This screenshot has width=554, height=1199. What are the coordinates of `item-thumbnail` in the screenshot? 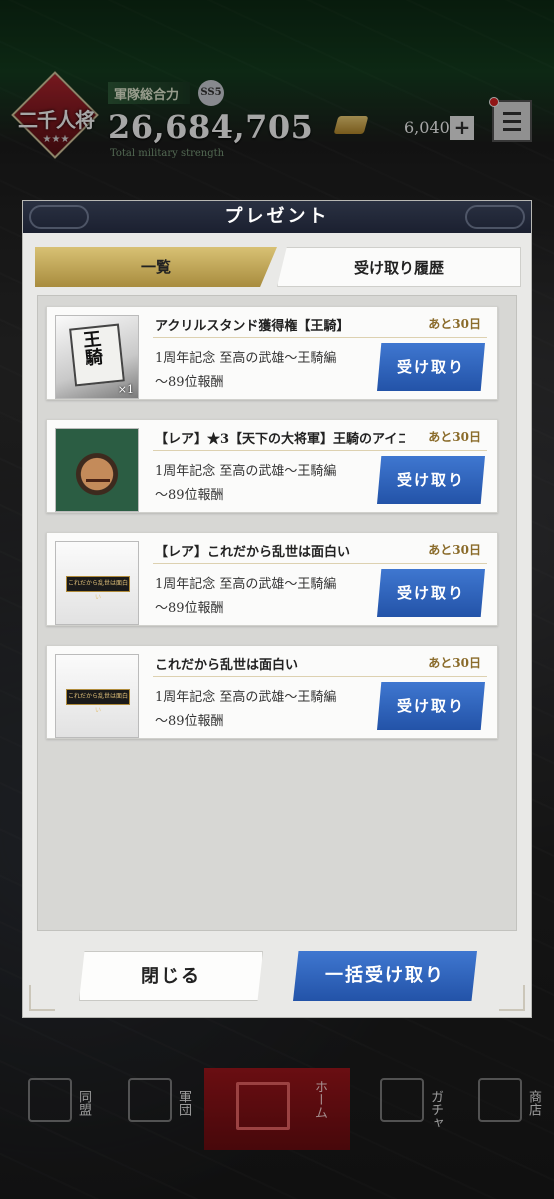 It's located at (97, 470).